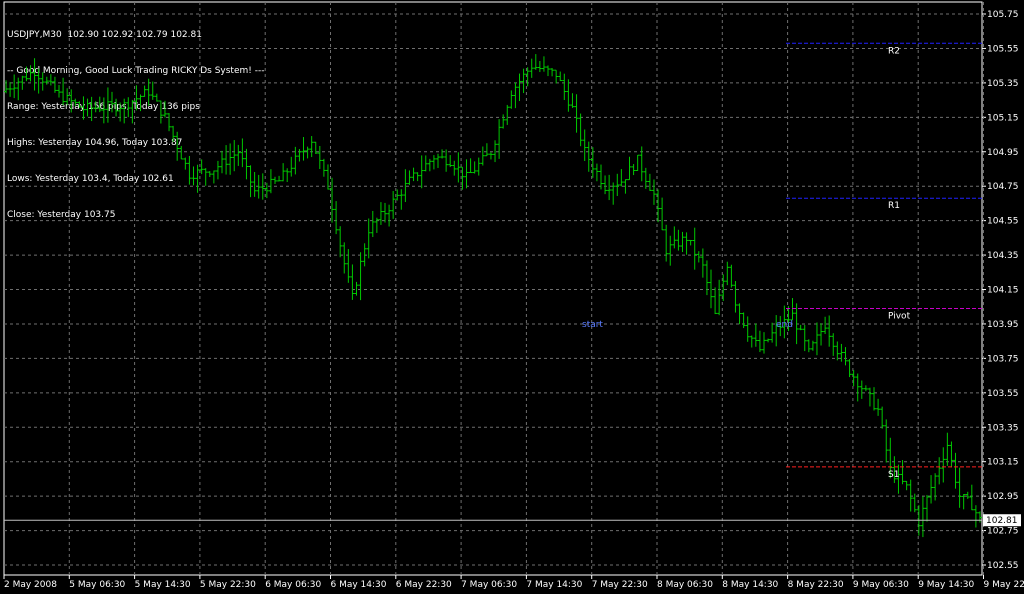  What do you see at coordinates (1003, 15) in the screenshot?
I see `y-tick-label: 105.75` at bounding box center [1003, 15].